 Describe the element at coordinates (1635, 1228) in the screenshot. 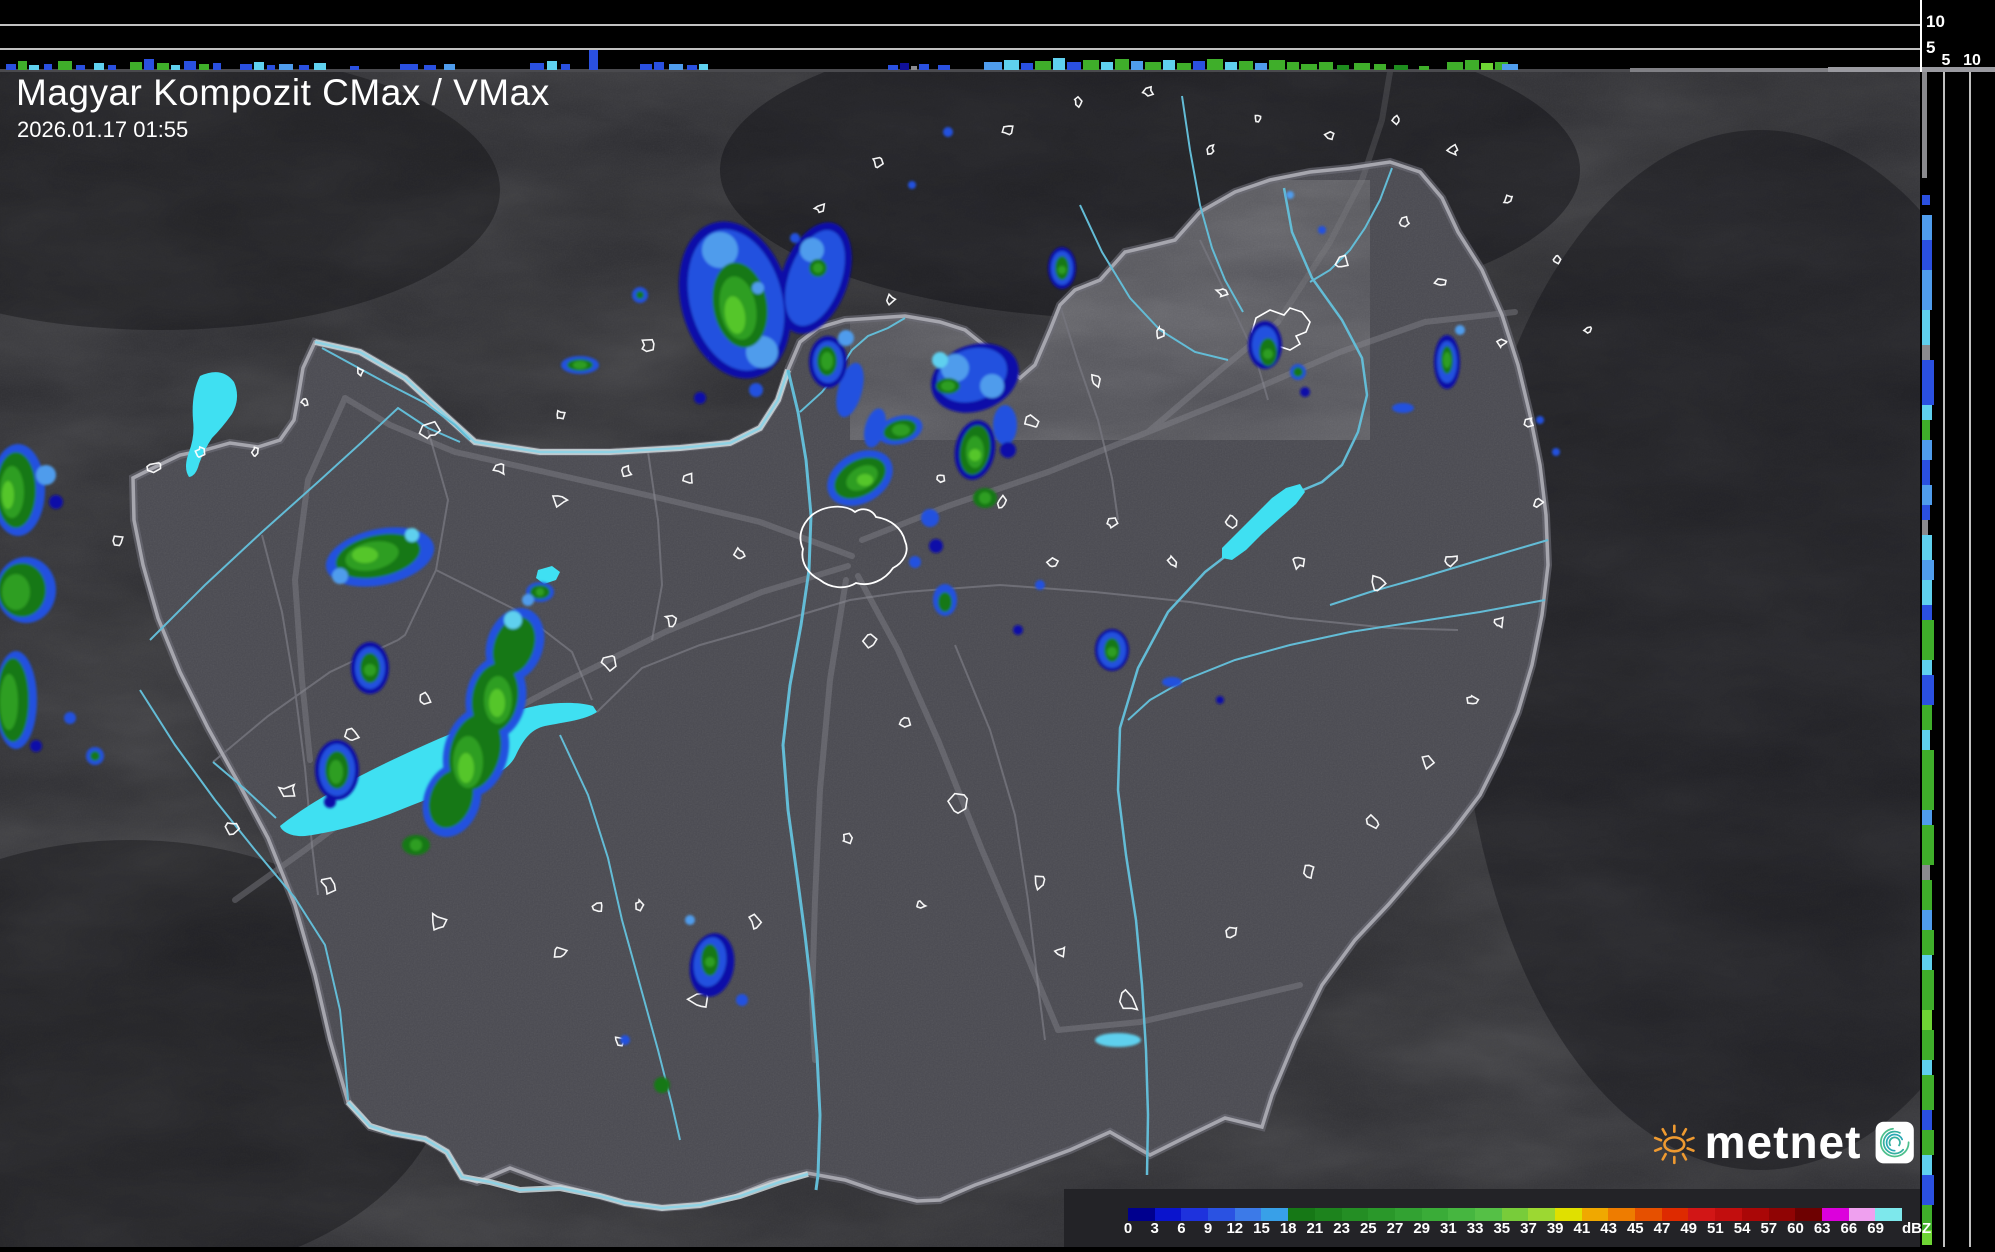

I see `scale-label: 45` at that location.